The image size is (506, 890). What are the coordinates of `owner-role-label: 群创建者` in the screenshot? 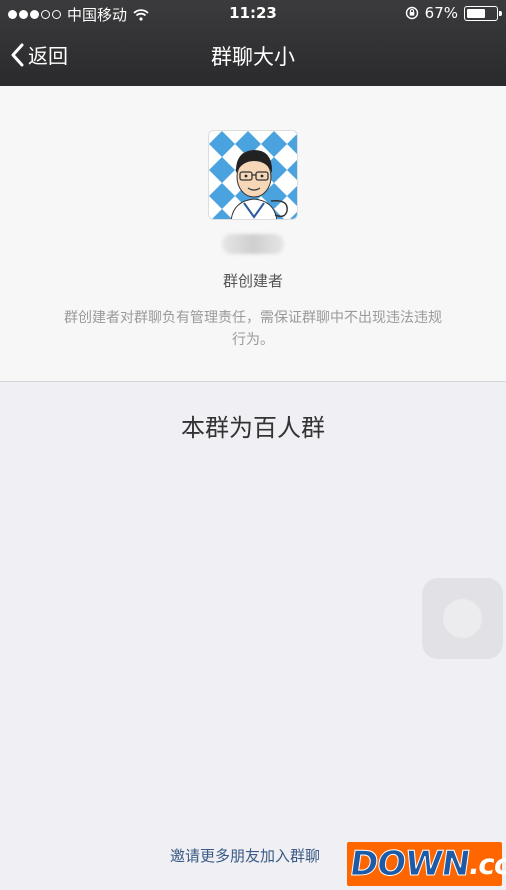 It's located at (252, 281).